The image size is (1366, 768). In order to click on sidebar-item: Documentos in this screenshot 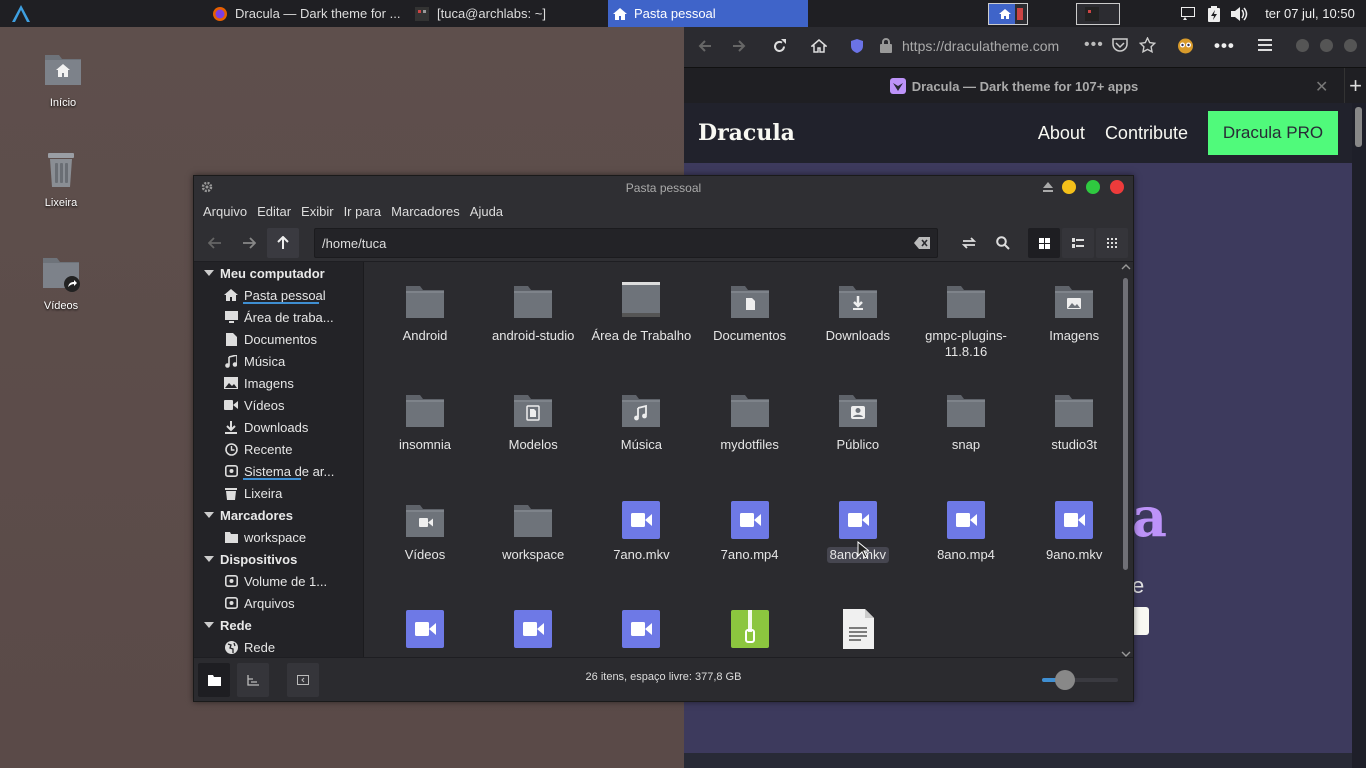, I will do `click(278, 339)`.